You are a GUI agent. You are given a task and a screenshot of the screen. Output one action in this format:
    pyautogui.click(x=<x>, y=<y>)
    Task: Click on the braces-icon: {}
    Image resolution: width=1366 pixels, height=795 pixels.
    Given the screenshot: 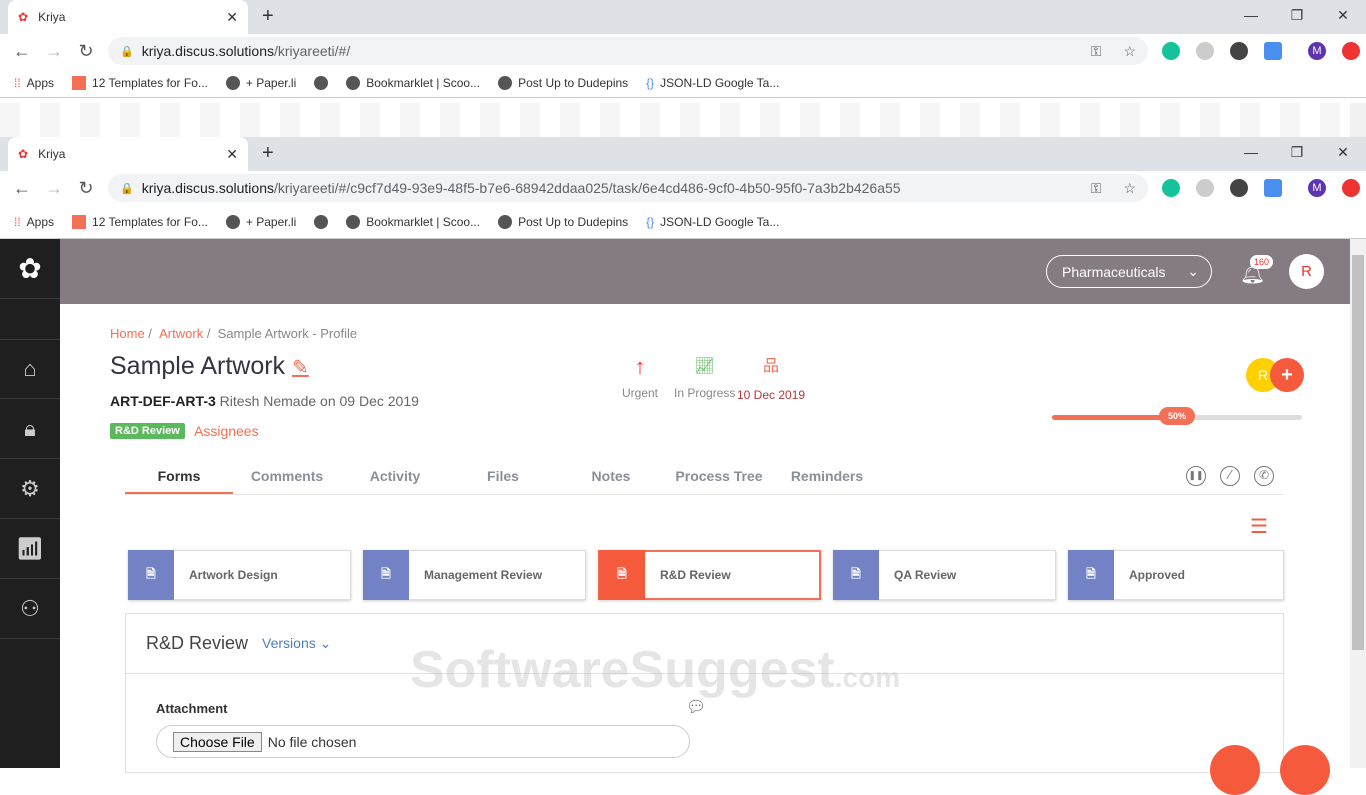 What is the action you would take?
    pyautogui.click(x=650, y=221)
    